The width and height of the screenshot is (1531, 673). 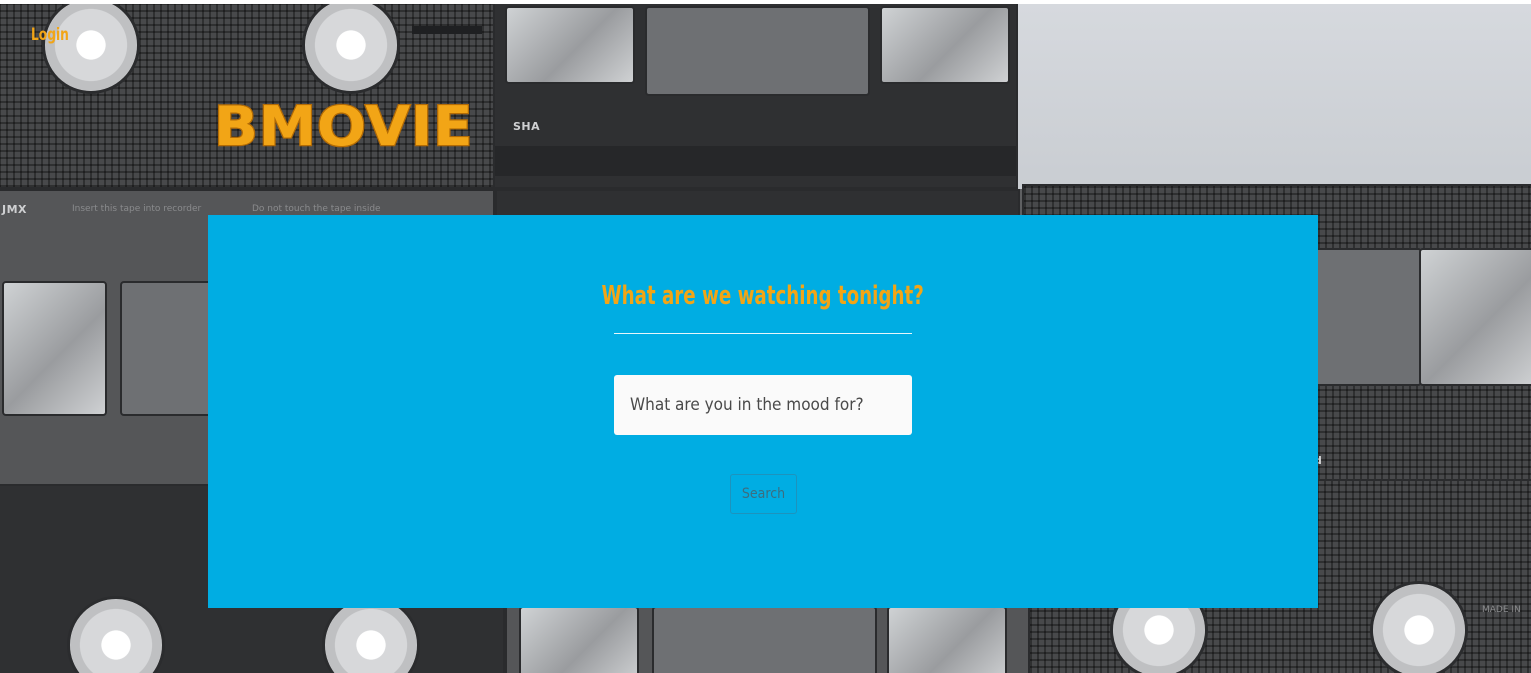 What do you see at coordinates (763, 333) in the screenshot?
I see `title-divider` at bounding box center [763, 333].